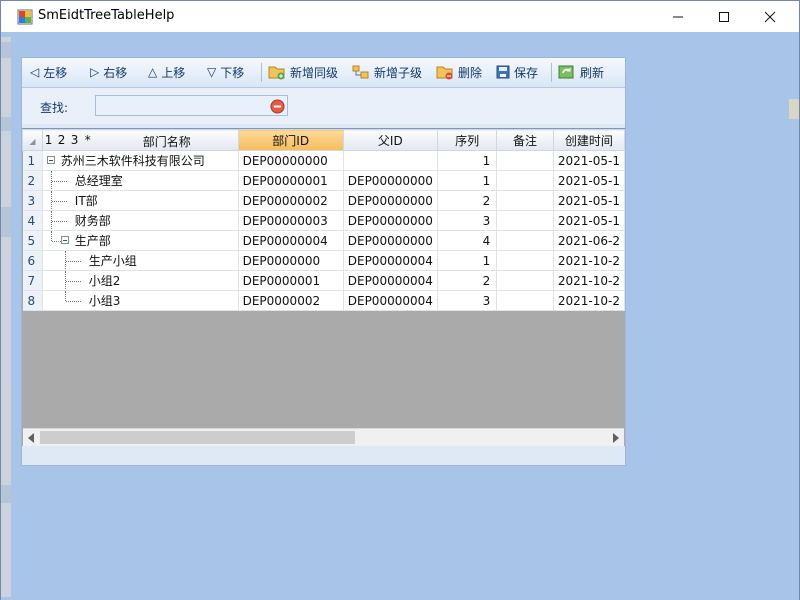 Image resolution: width=800 pixels, height=600 pixels. What do you see at coordinates (191, 105) in the screenshot?
I see `search-input` at bounding box center [191, 105].